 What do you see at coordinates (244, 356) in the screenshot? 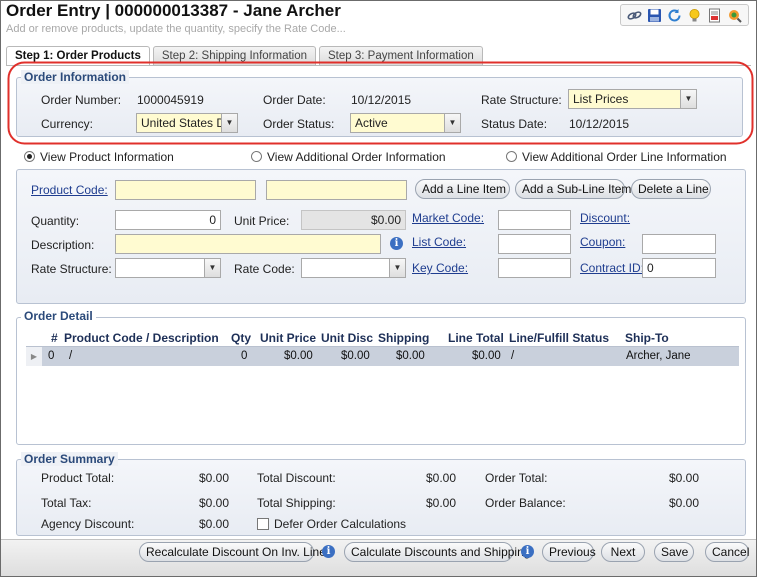
I see `cell-qty: 0` at bounding box center [244, 356].